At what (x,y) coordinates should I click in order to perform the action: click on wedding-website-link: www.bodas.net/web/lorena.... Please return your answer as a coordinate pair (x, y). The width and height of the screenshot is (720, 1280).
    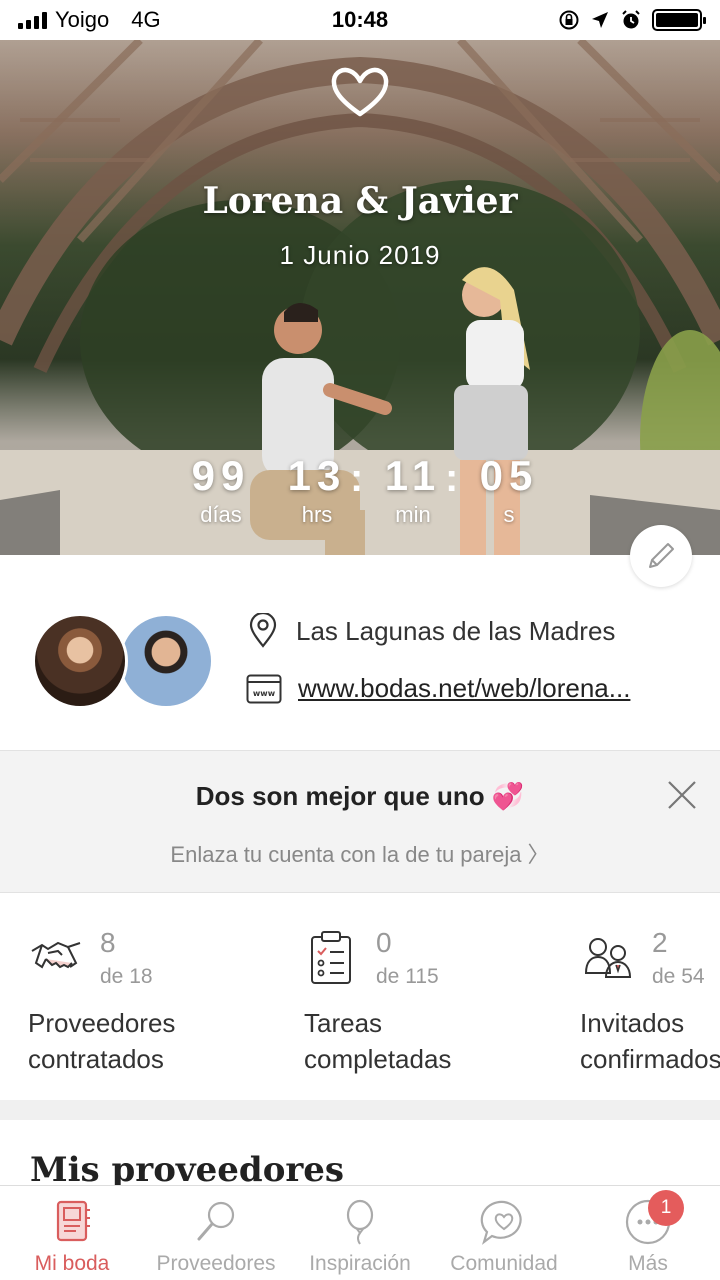
    Looking at the image, I should click on (464, 688).